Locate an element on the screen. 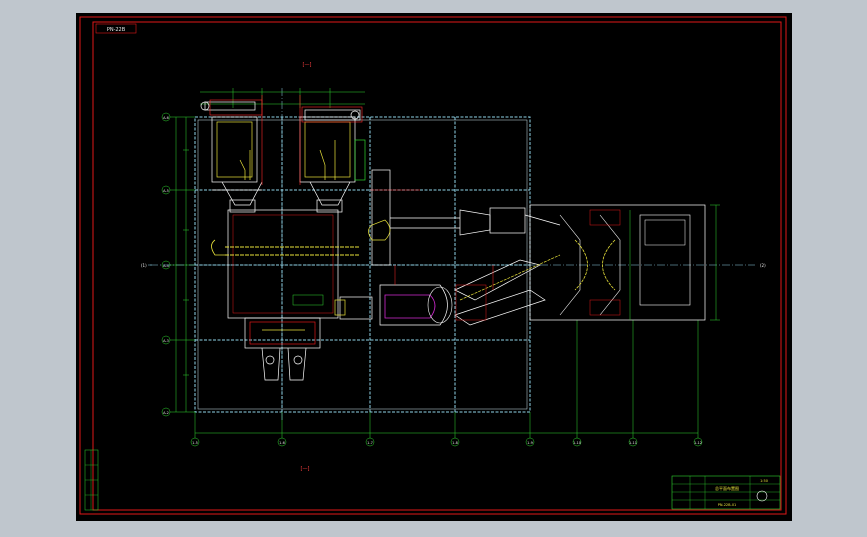  column-label: 1-11 is located at coordinates (633, 443).